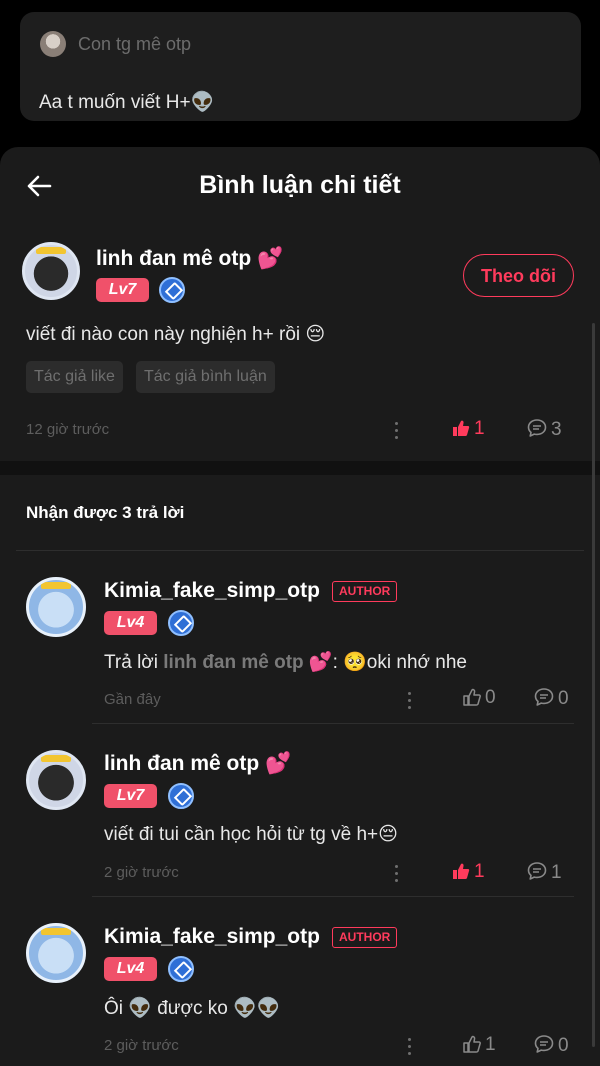 Image resolution: width=600 pixels, height=1066 pixels. I want to click on replies-section-title: Nhận được 3 trả lời, so click(105, 512).